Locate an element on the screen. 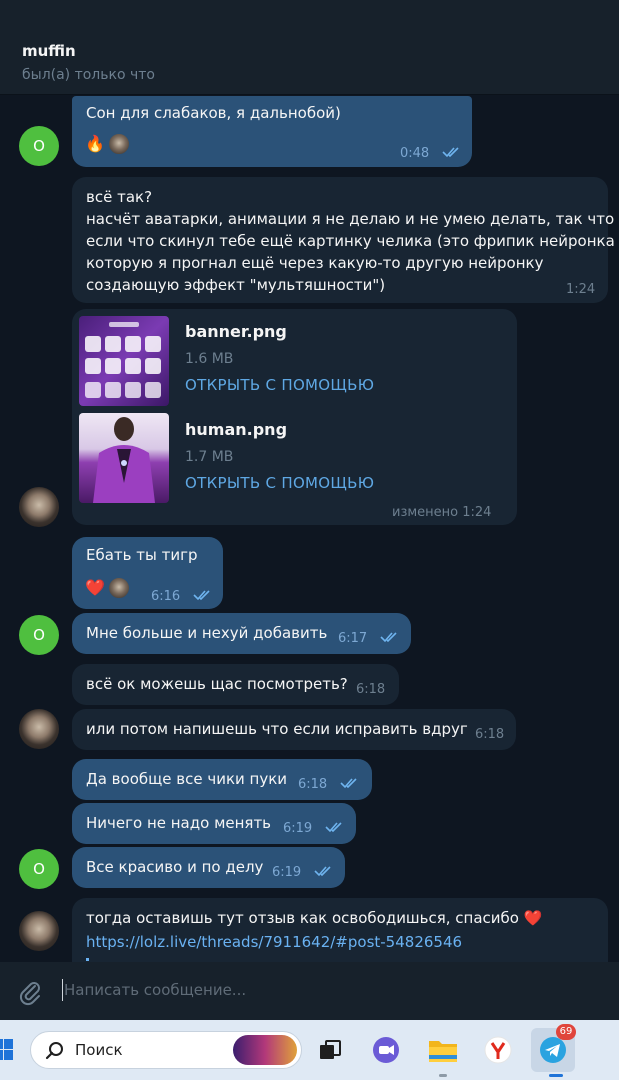 The height and width of the screenshot is (1080, 619). banner-thumbnail is located at coordinates (124, 361).